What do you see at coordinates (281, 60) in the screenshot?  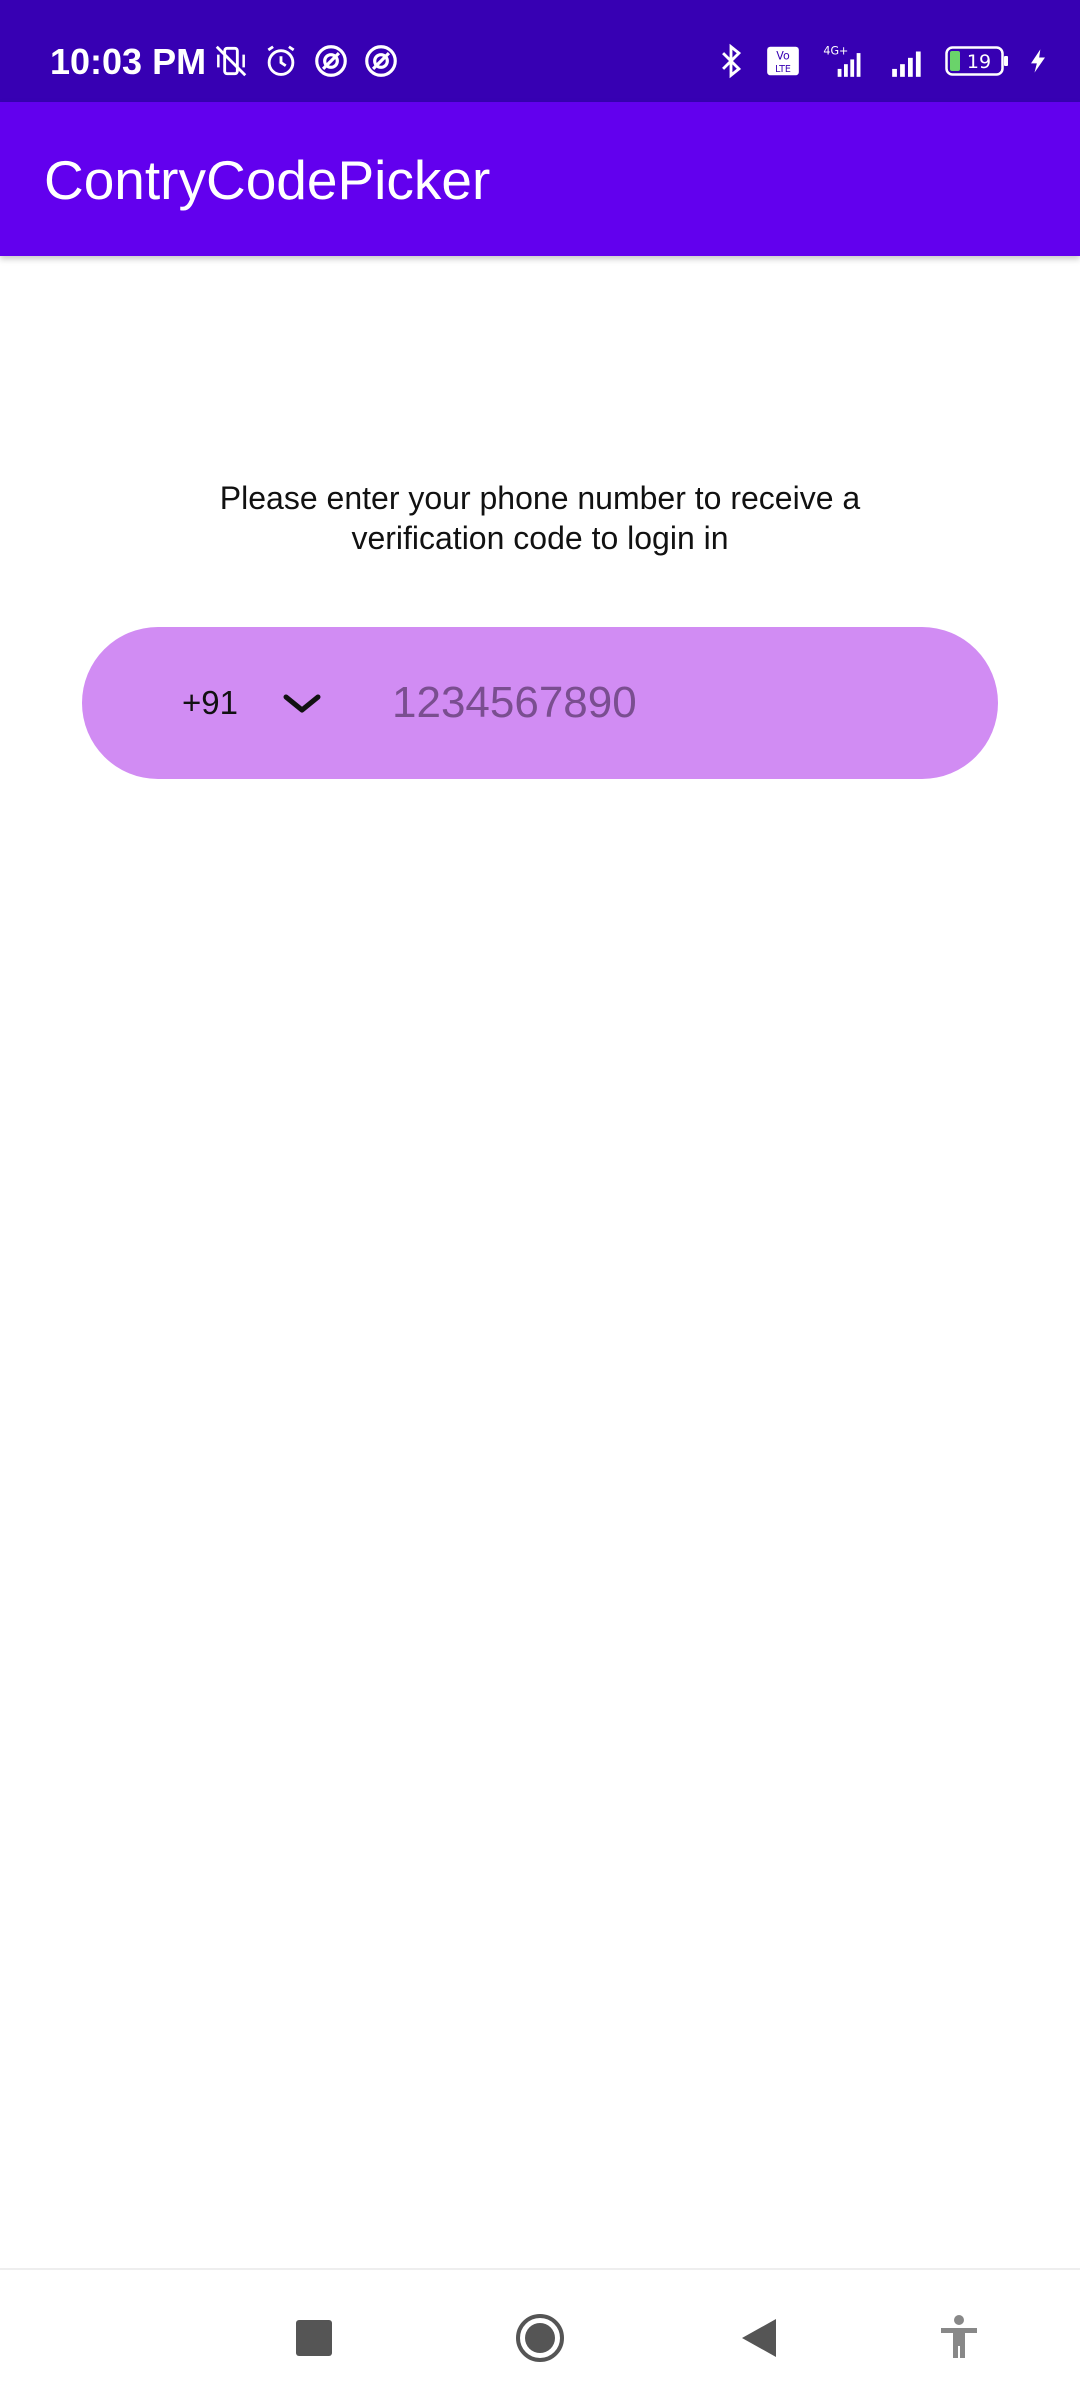 I see `alarm-icon` at bounding box center [281, 60].